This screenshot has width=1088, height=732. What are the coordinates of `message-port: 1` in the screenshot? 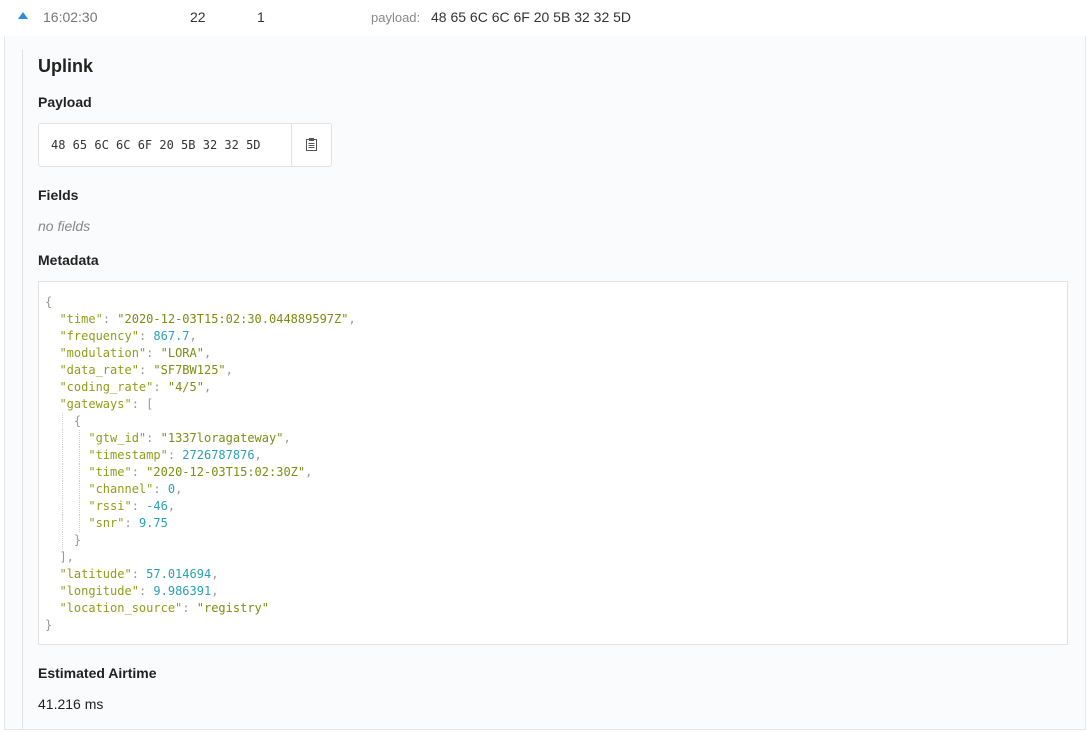 It's located at (261, 17).